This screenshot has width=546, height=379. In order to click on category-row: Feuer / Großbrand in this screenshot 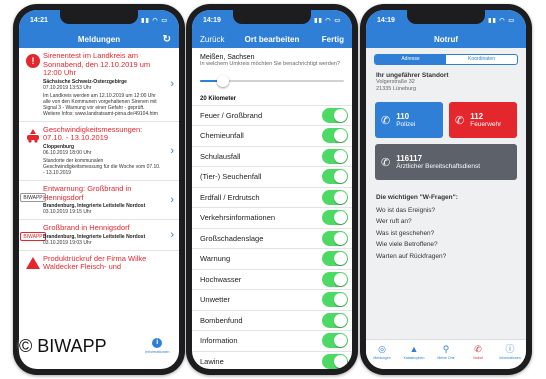, I will do `click(272, 116)`.